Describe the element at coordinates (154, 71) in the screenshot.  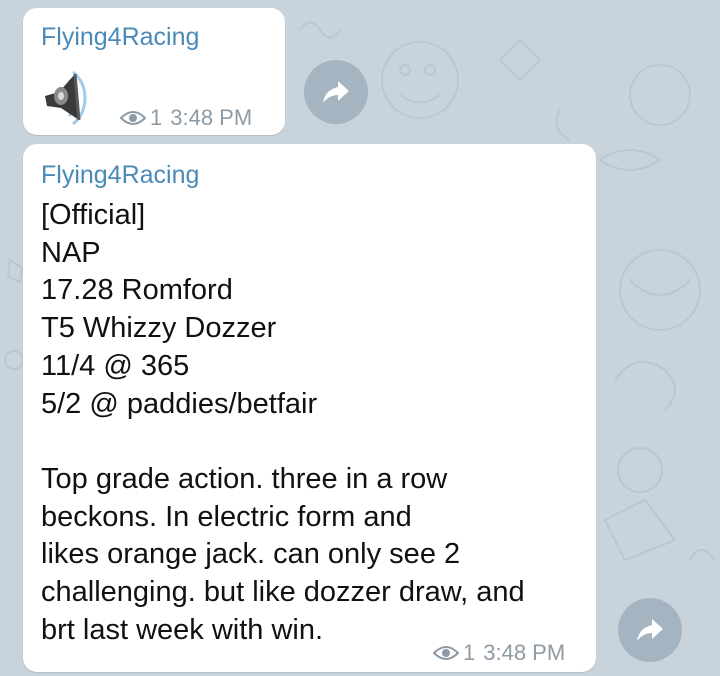
I see `message-bubble-audio: Flying4Racing 1 3:48 PM` at that location.